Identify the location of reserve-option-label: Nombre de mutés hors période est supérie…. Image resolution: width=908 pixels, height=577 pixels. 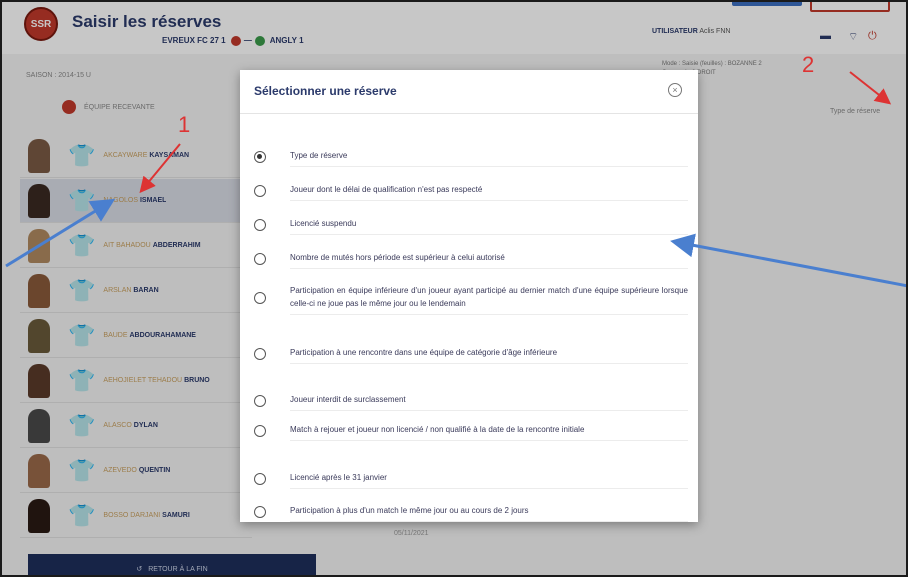
(489, 258).